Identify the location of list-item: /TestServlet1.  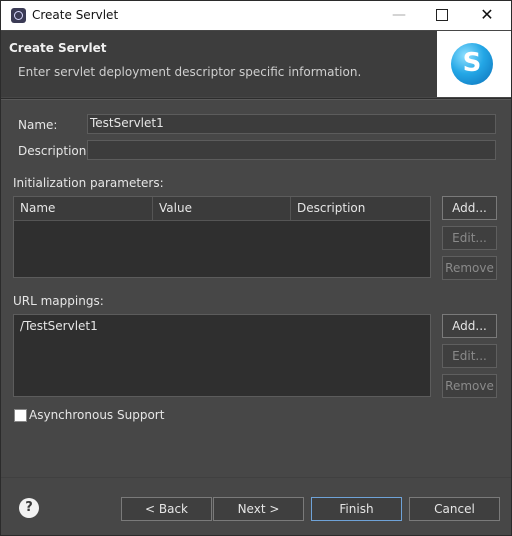
(59, 326).